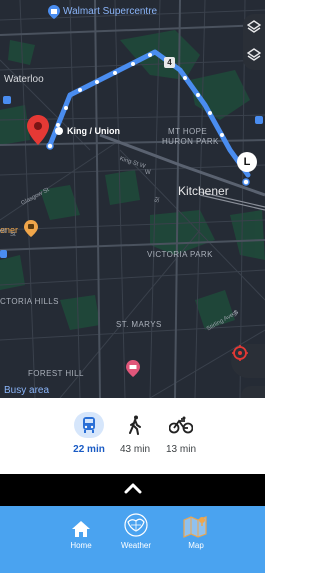  I want to click on locate-button, so click(248, 361).